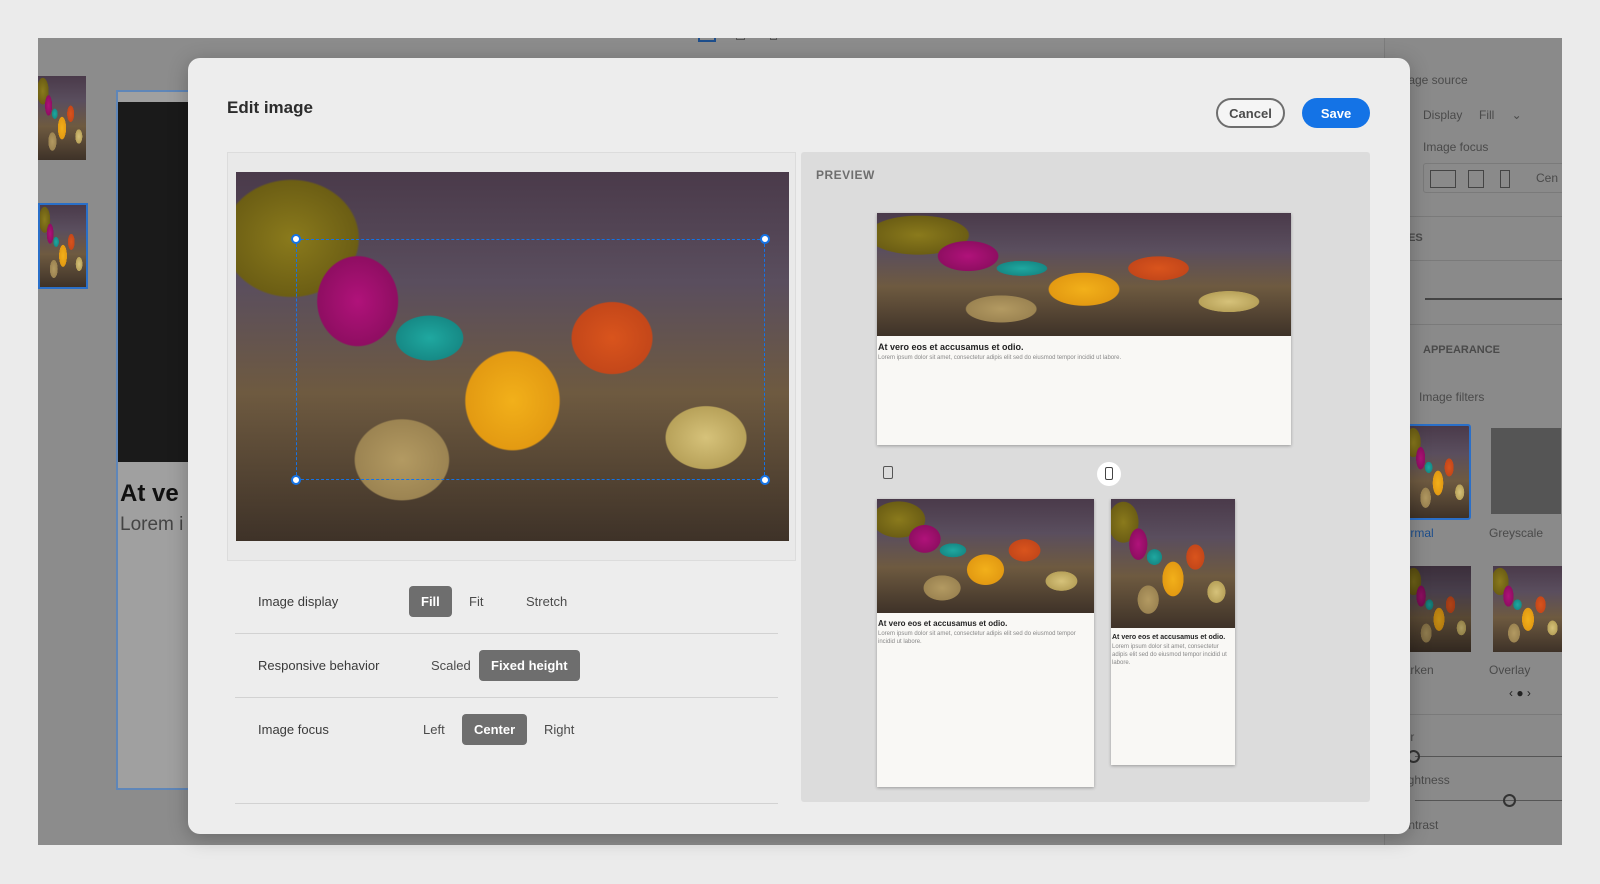 Image resolution: width=1600 pixels, height=884 pixels. Describe the element at coordinates (765, 480) in the screenshot. I see `crop-handle-bottom-right` at that location.